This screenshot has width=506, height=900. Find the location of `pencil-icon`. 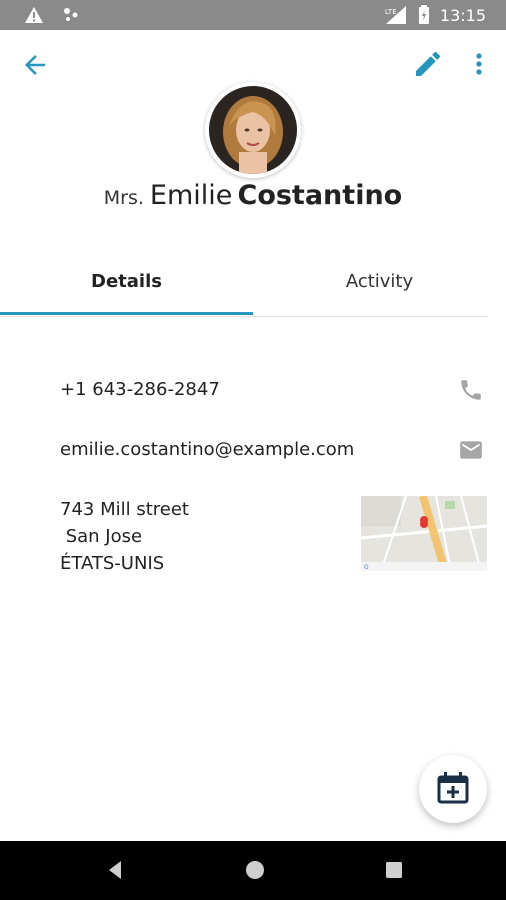

pencil-icon is located at coordinates (428, 63).